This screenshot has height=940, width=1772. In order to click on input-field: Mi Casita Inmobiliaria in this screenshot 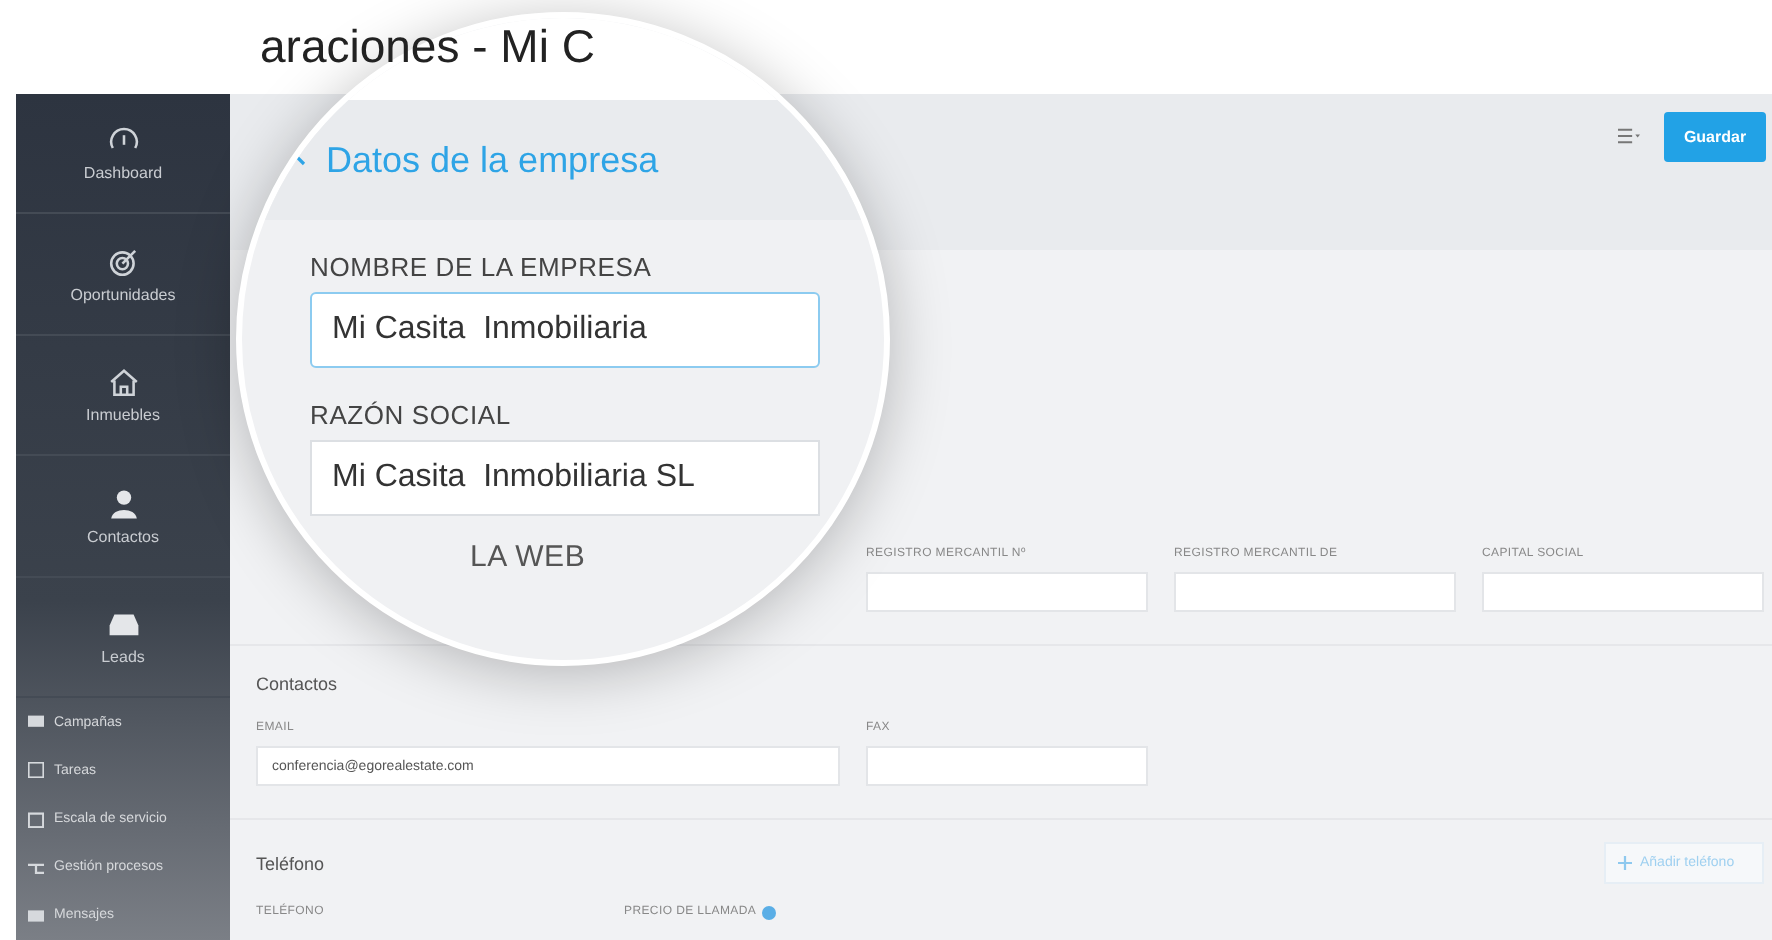, I will do `click(565, 330)`.